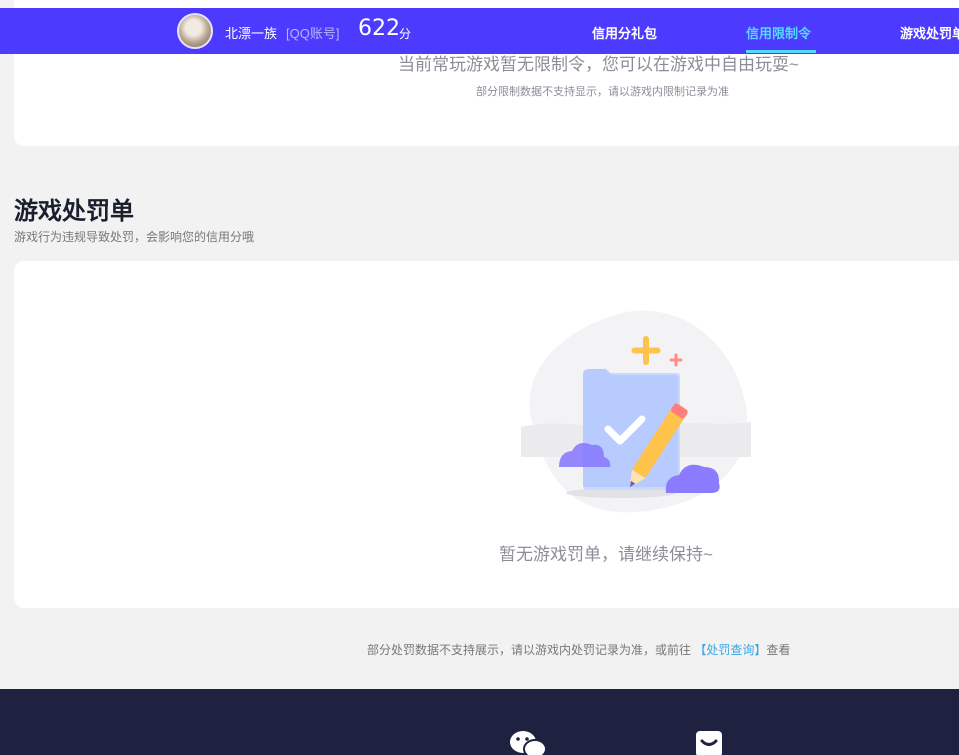  Describe the element at coordinates (405, 34) in the screenshot. I see `score-unit: 分` at that location.